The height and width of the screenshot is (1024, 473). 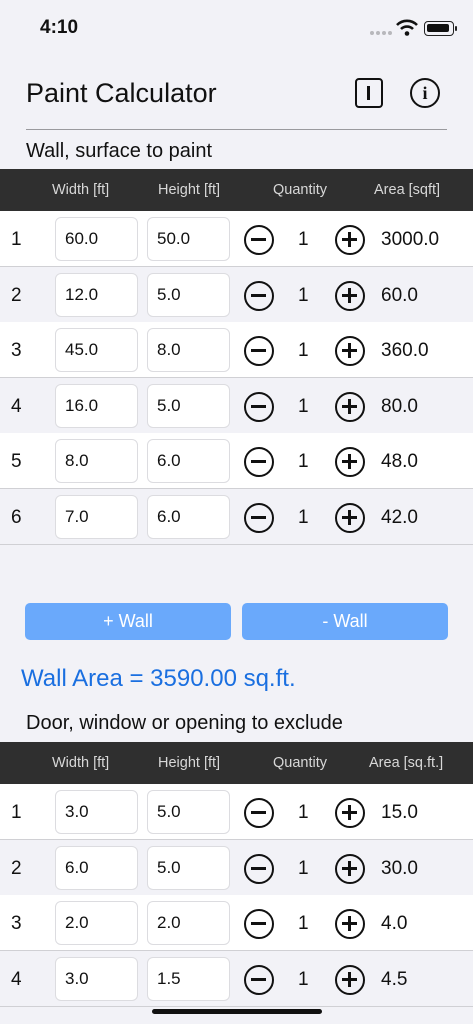 What do you see at coordinates (369, 93) in the screenshot?
I see `text-cursor-icon` at bounding box center [369, 93].